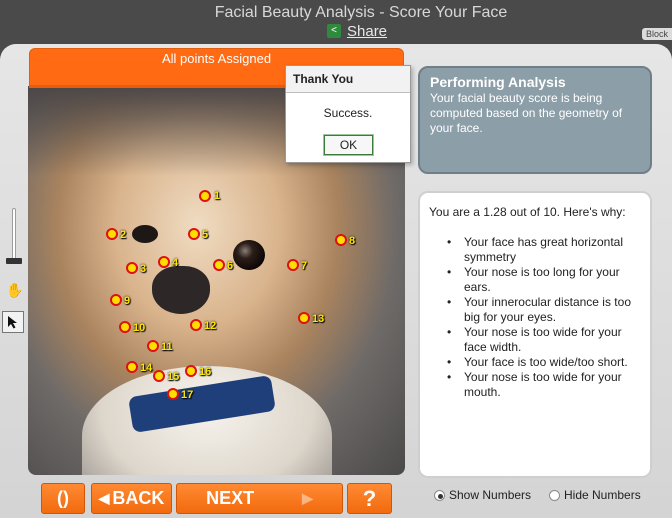 The image size is (672, 518). Describe the element at coordinates (439, 495) in the screenshot. I see `show-numbers-radio` at that location.